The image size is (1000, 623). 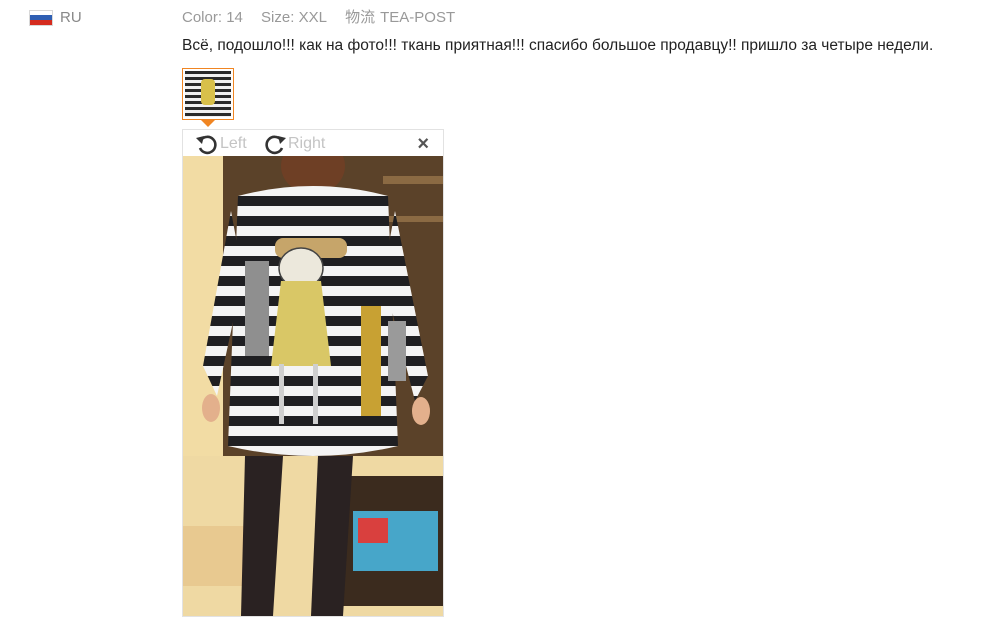 I want to click on size-label: Size:, so click(x=278, y=17).